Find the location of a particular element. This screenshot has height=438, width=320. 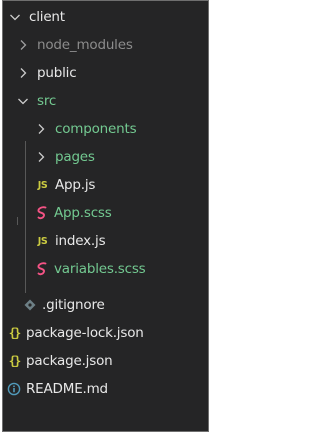

file-label: App.scss is located at coordinates (83, 213).